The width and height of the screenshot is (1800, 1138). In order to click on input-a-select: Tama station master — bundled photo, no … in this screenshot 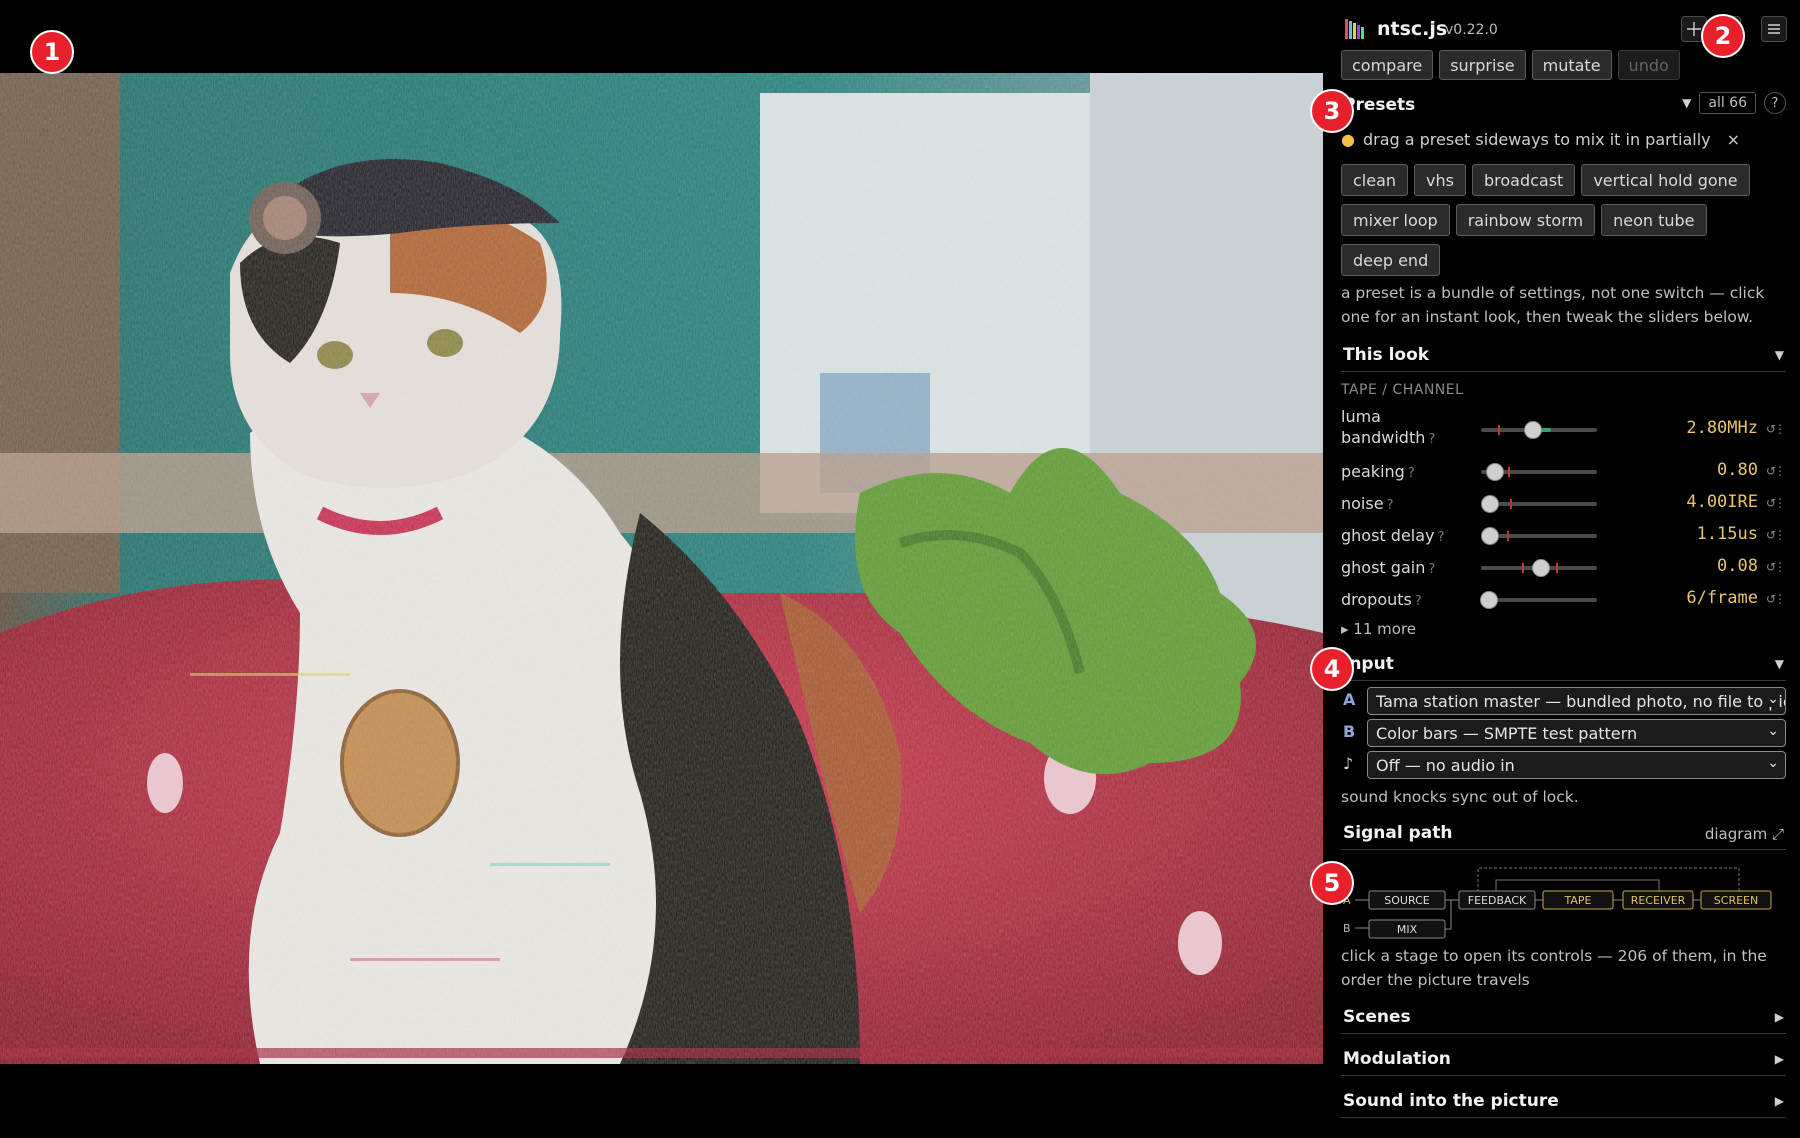, I will do `click(1576, 701)`.